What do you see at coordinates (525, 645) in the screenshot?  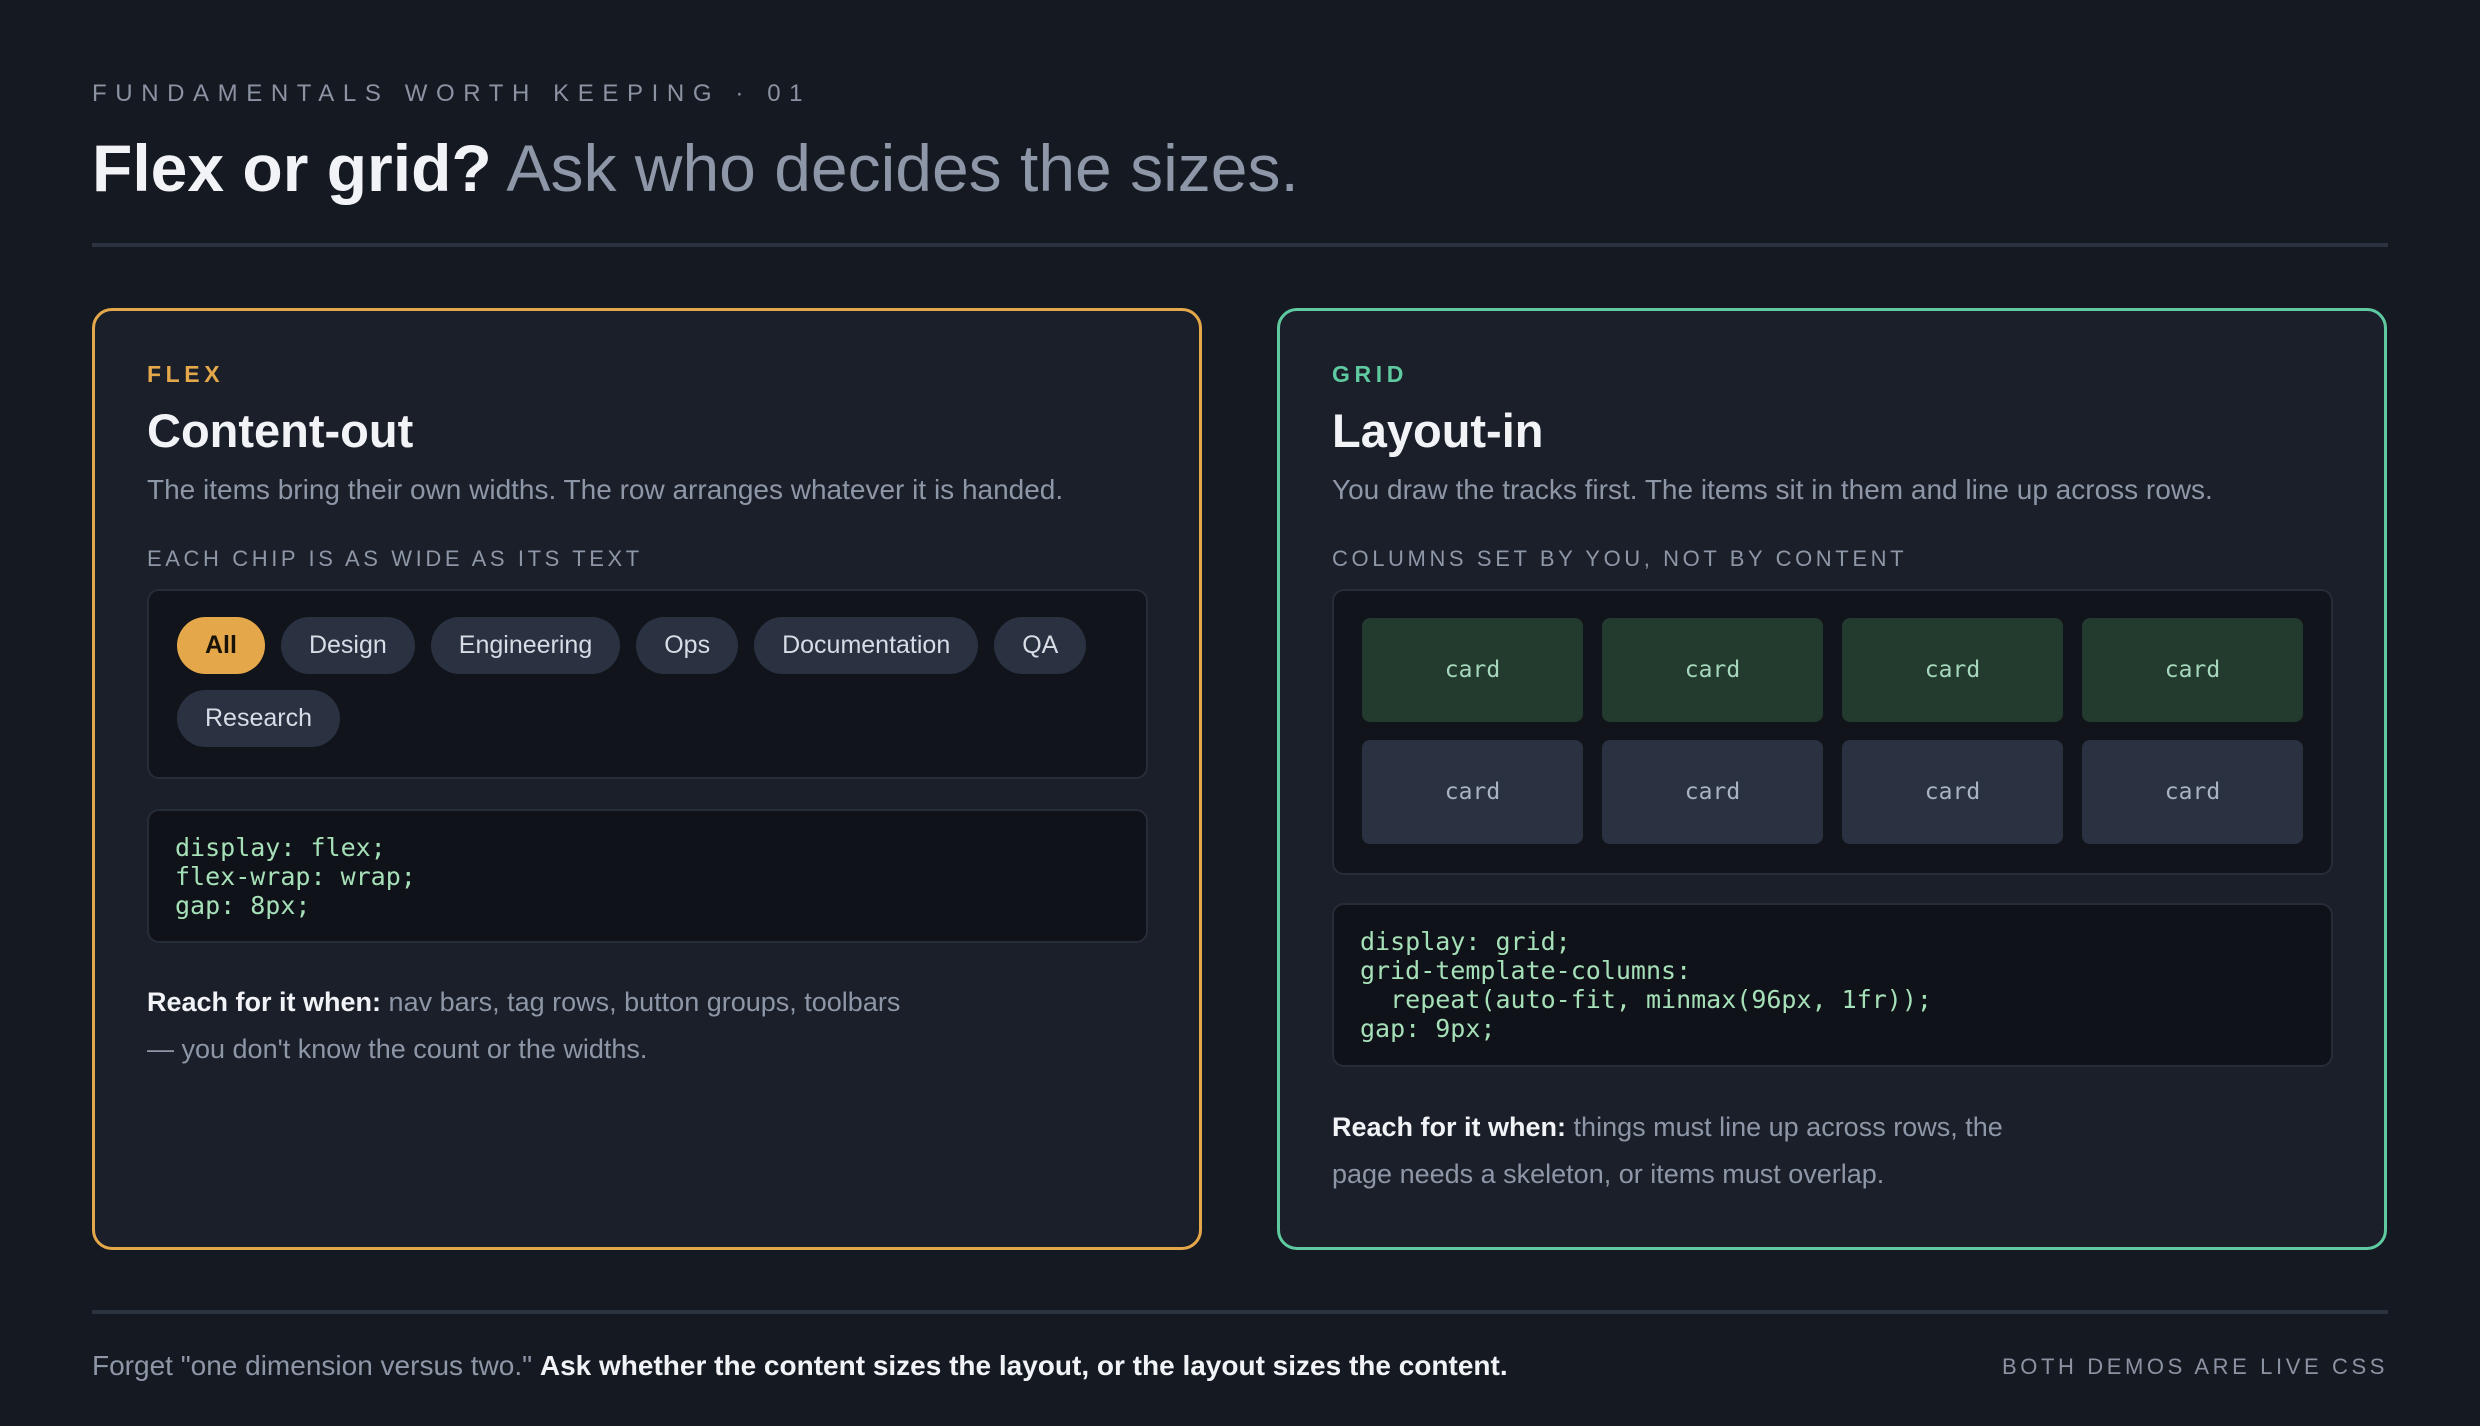 I see `chip-engineering: Engineering` at bounding box center [525, 645].